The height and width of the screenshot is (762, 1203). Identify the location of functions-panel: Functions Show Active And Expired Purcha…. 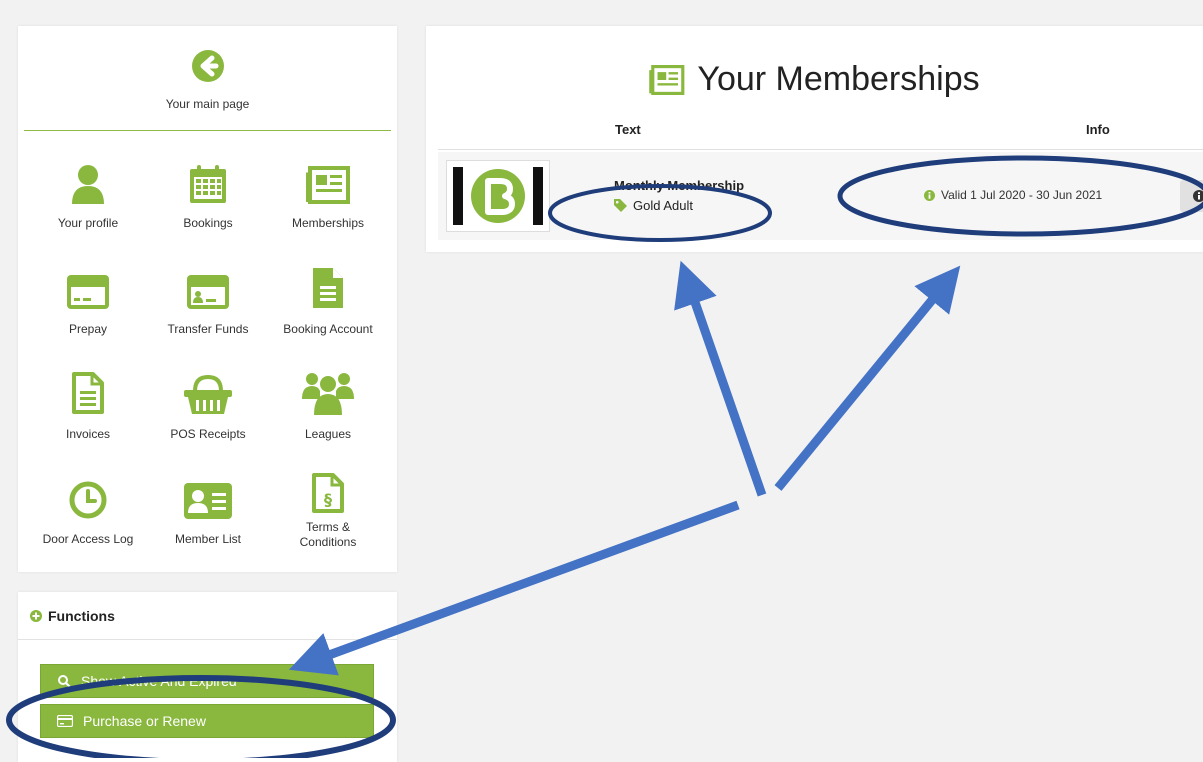
(207, 677).